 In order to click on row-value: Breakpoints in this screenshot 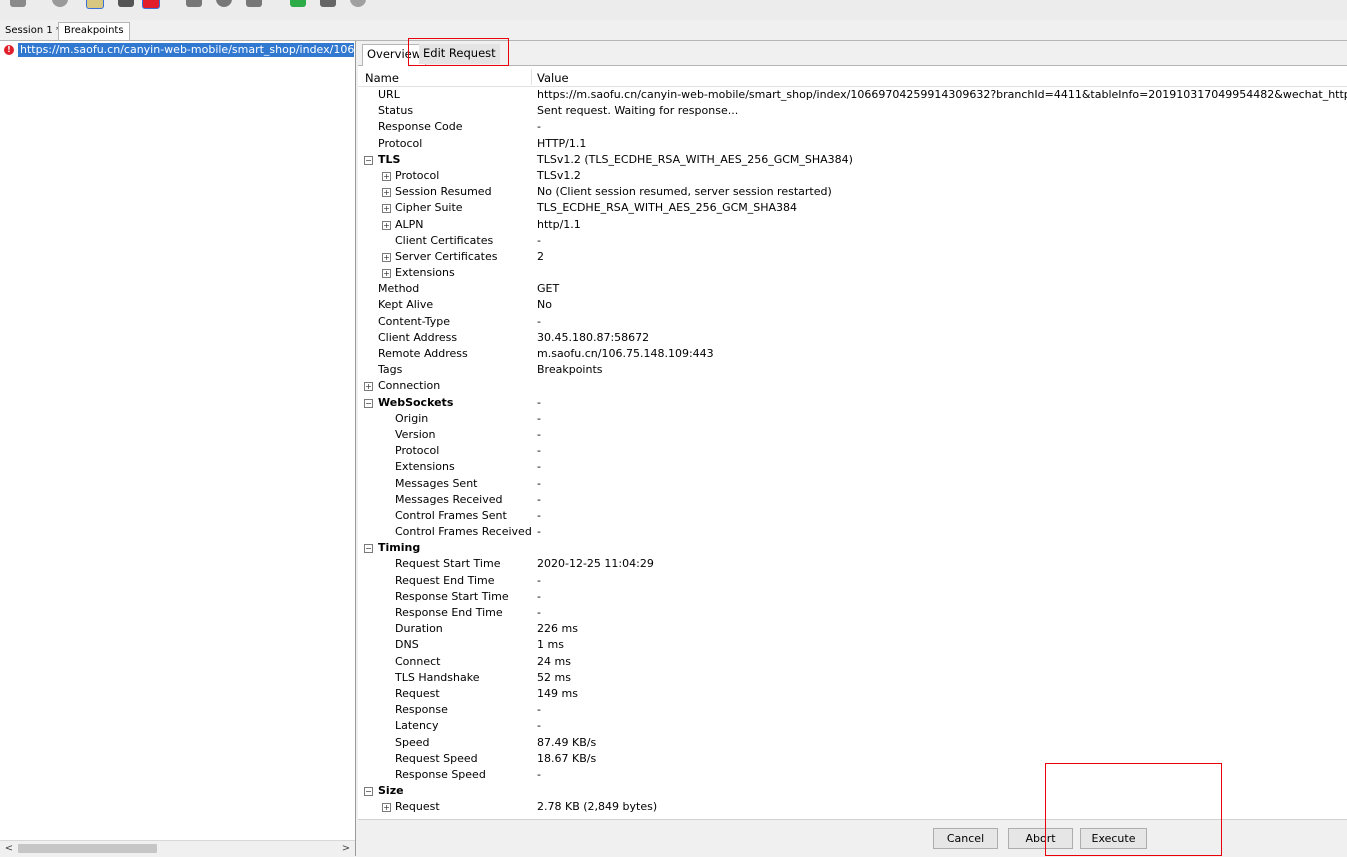, I will do `click(570, 370)`.